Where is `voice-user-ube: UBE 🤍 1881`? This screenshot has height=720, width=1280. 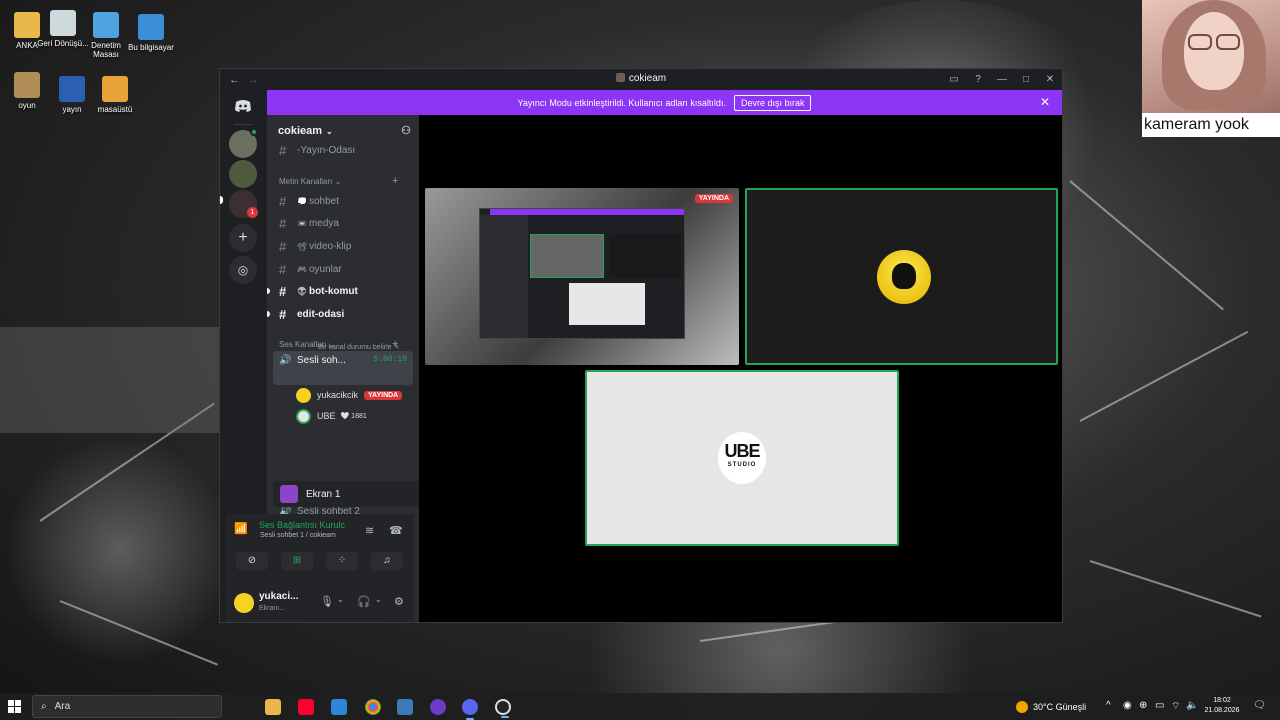 voice-user-ube: UBE 🤍 1881 is located at coordinates (331, 416).